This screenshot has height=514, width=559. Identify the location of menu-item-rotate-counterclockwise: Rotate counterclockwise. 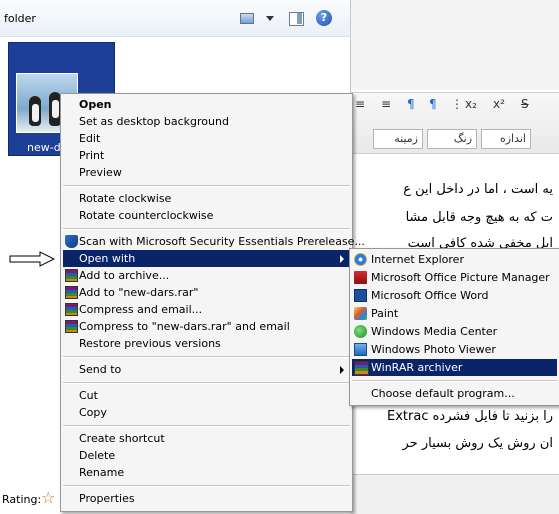
(206, 215).